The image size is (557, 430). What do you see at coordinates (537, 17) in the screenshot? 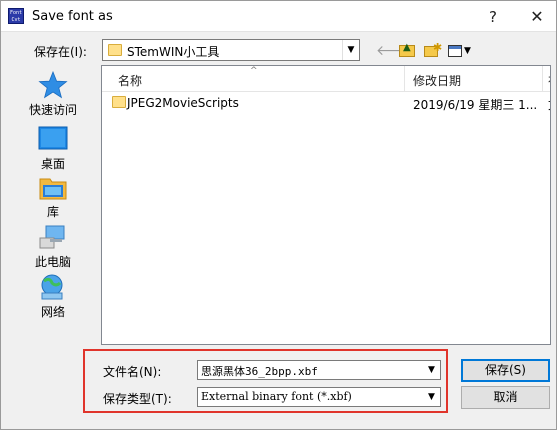
I see `close-button: ✕` at bounding box center [537, 17].